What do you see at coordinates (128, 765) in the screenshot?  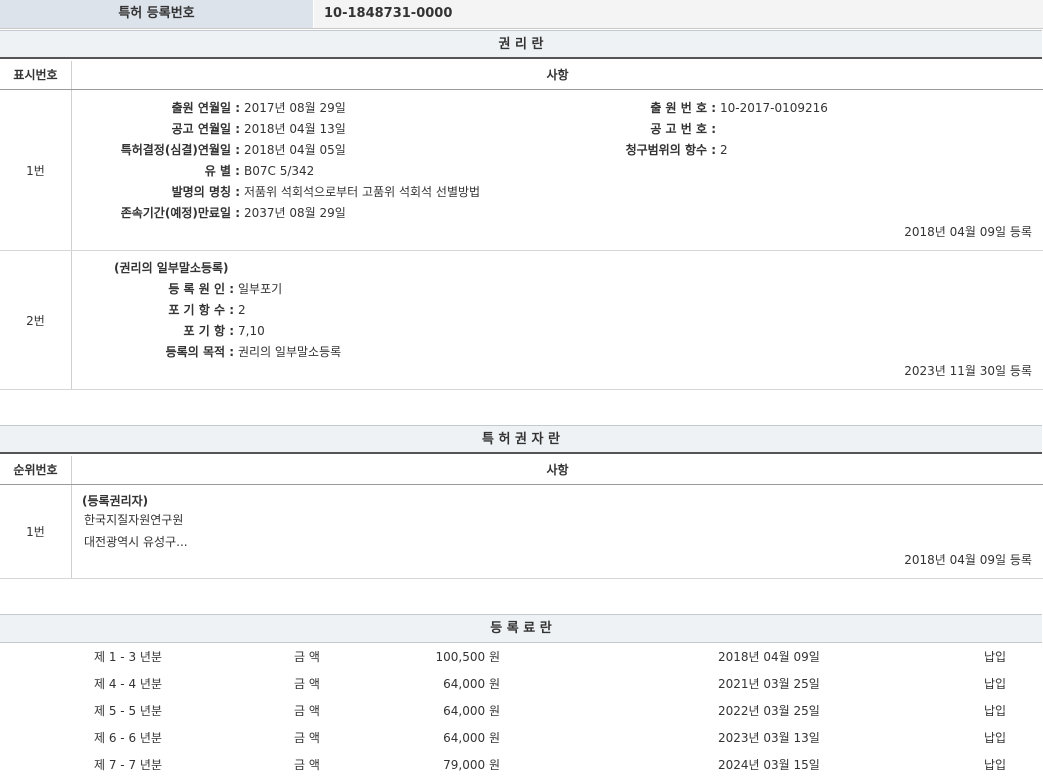 I see `fee-period: 제 7 - 7 년분` at bounding box center [128, 765].